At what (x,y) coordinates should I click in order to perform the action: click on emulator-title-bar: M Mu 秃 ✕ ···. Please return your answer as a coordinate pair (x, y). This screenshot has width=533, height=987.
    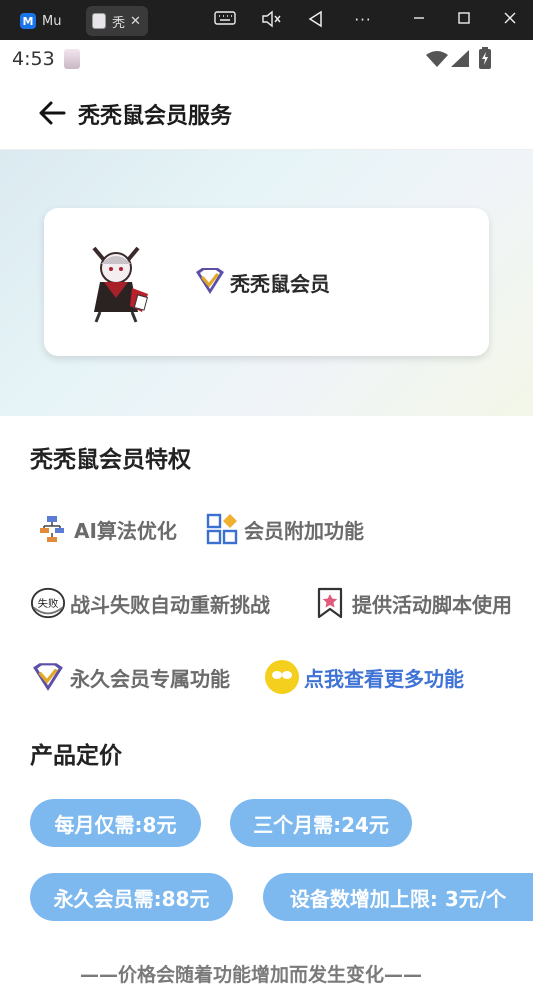
    Looking at the image, I should click on (266, 20).